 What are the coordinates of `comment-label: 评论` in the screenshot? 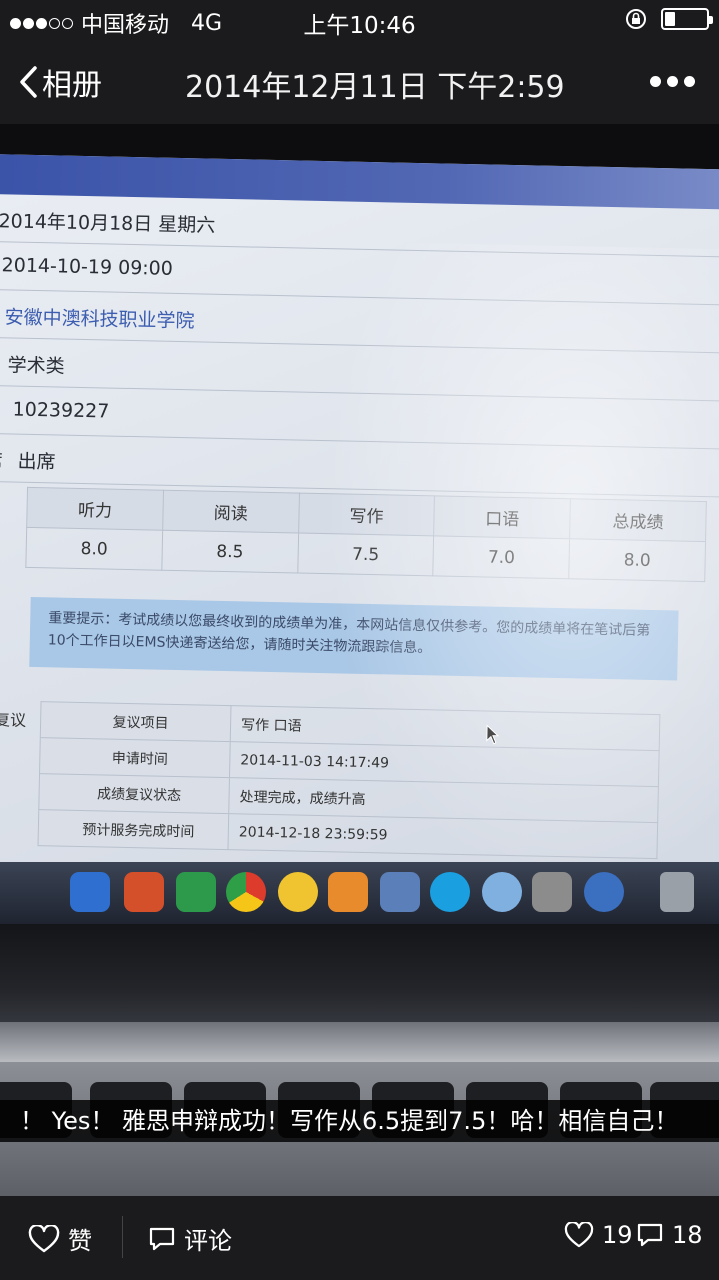 It's located at (208, 1241).